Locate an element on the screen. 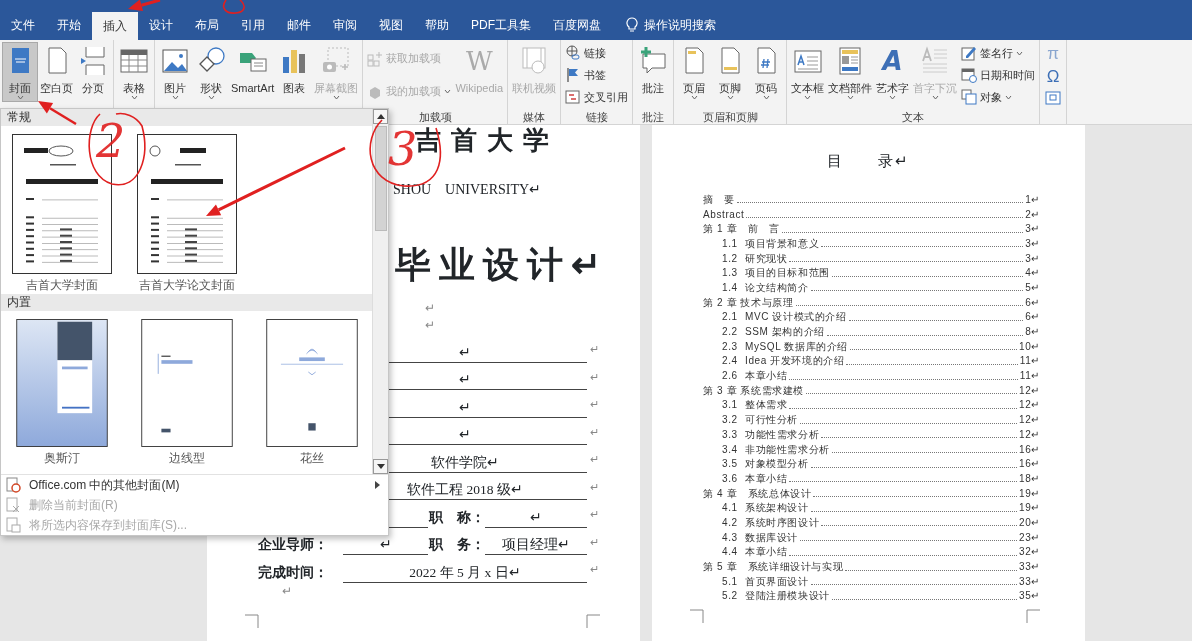 Image resolution: width=1192 pixels, height=641 pixels. ribbon-button: 日期和时间 is located at coordinates (998, 75).